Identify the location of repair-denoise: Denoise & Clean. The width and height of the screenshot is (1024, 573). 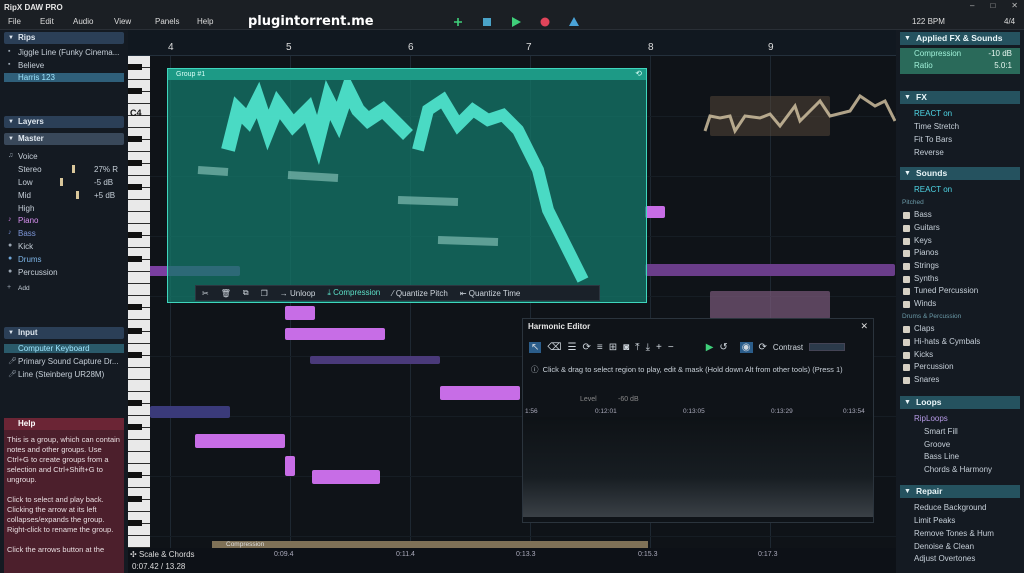
(944, 546).